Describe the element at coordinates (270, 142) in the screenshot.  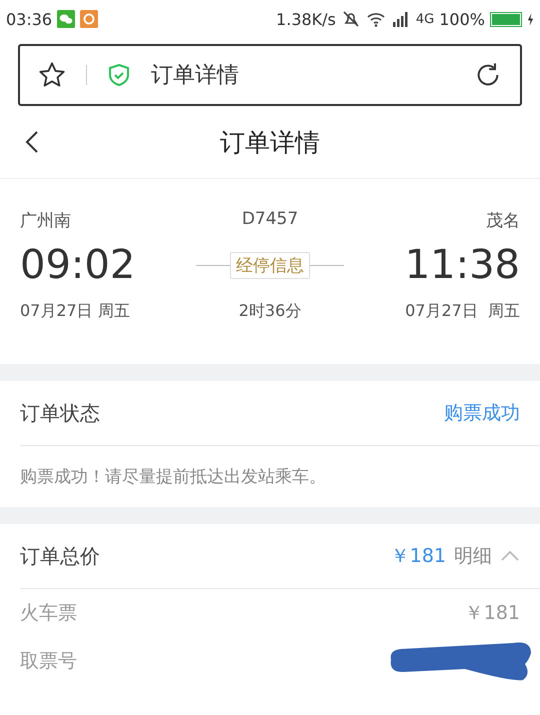
I see `header-title: 订单详情` at that location.